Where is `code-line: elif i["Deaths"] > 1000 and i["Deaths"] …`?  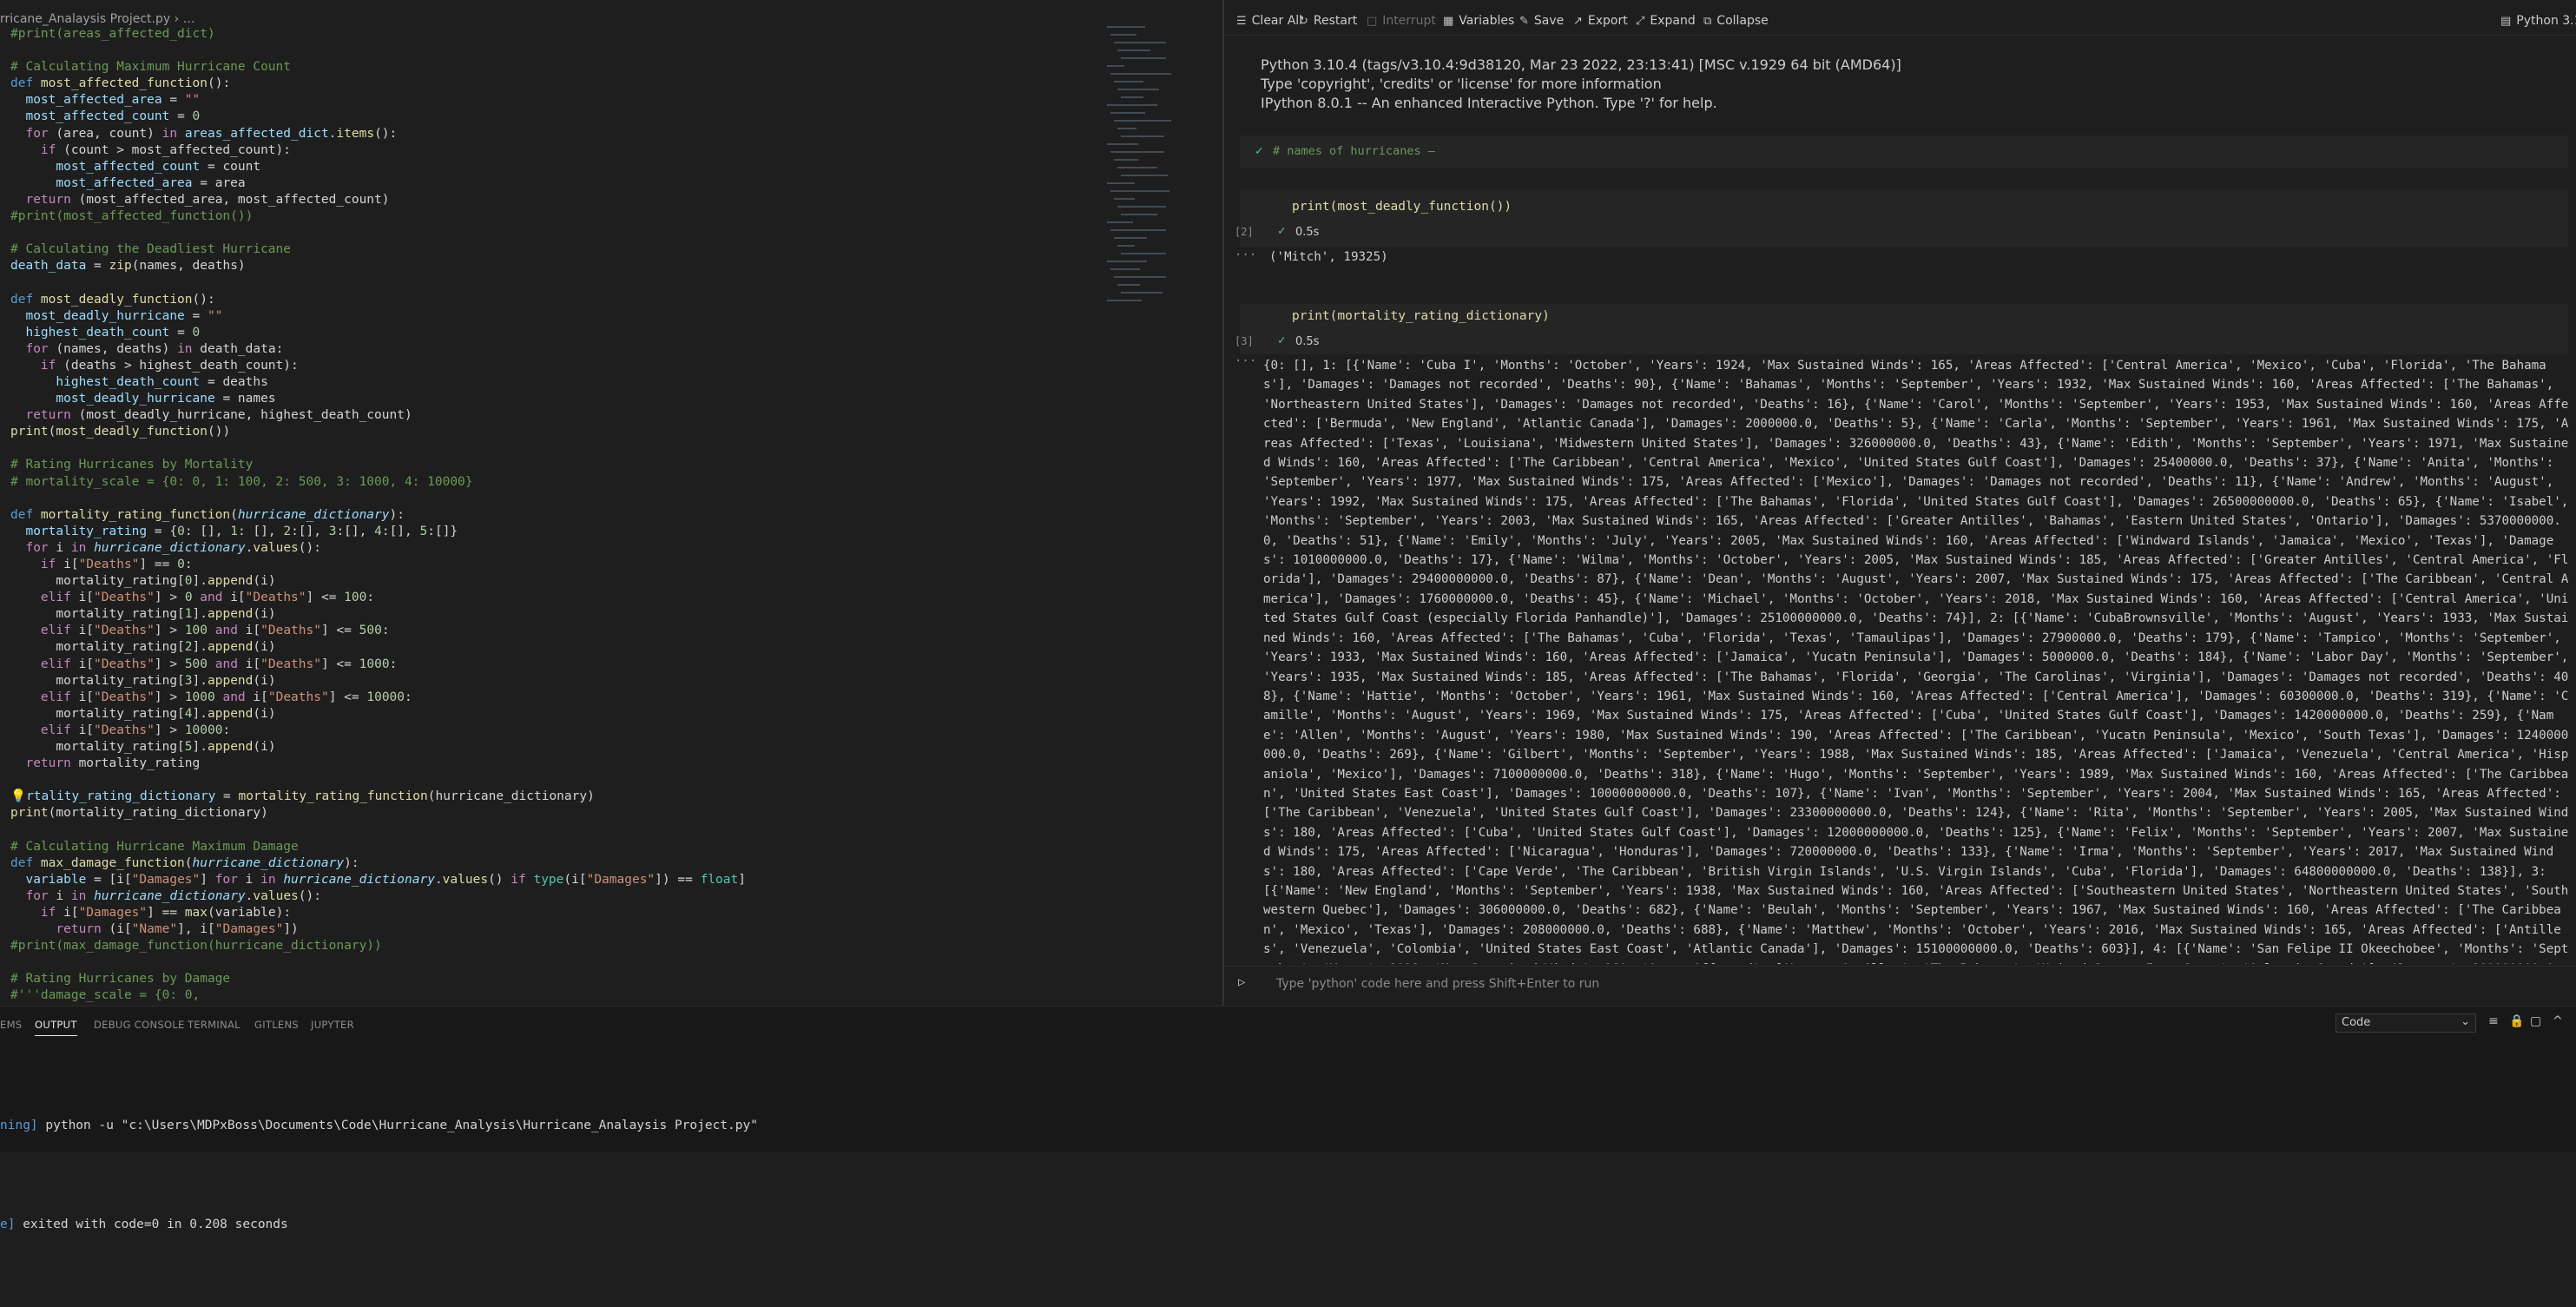 code-line: elif i["Deaths"] > 1000 and i["Deaths"] … is located at coordinates (378, 698).